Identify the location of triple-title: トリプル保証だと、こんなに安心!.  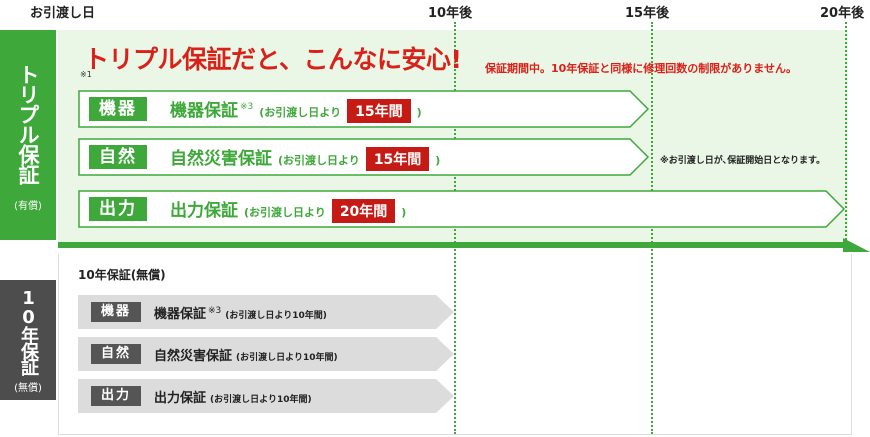
(273, 59).